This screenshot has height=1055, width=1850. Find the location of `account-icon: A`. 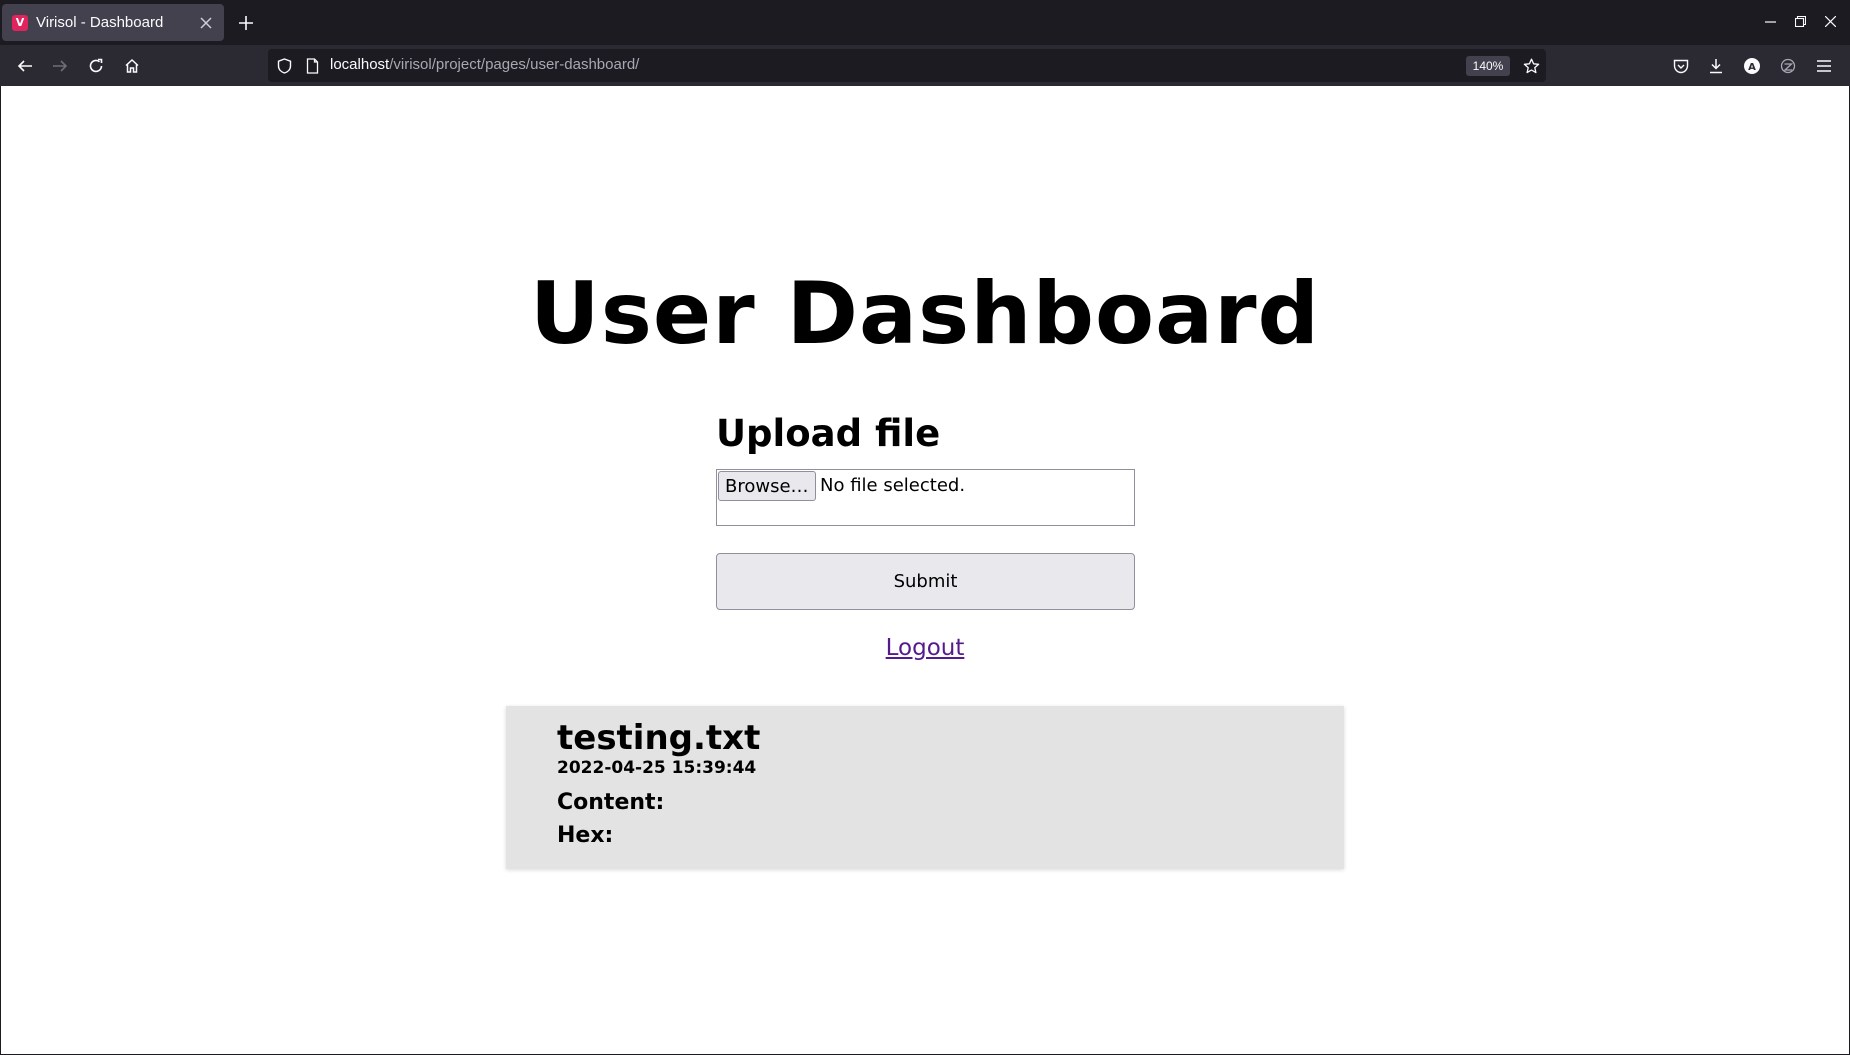

account-icon: A is located at coordinates (1752, 66).